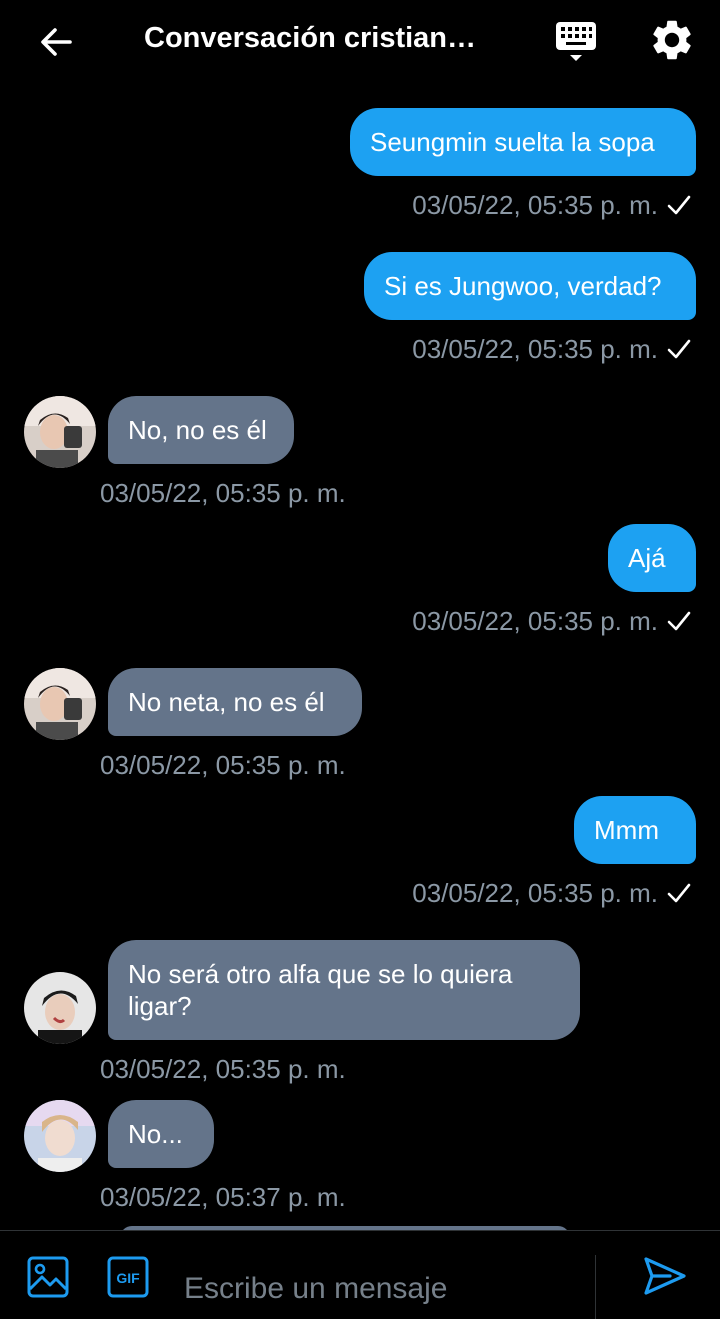  I want to click on message-composer: GIF, so click(360, 1274).